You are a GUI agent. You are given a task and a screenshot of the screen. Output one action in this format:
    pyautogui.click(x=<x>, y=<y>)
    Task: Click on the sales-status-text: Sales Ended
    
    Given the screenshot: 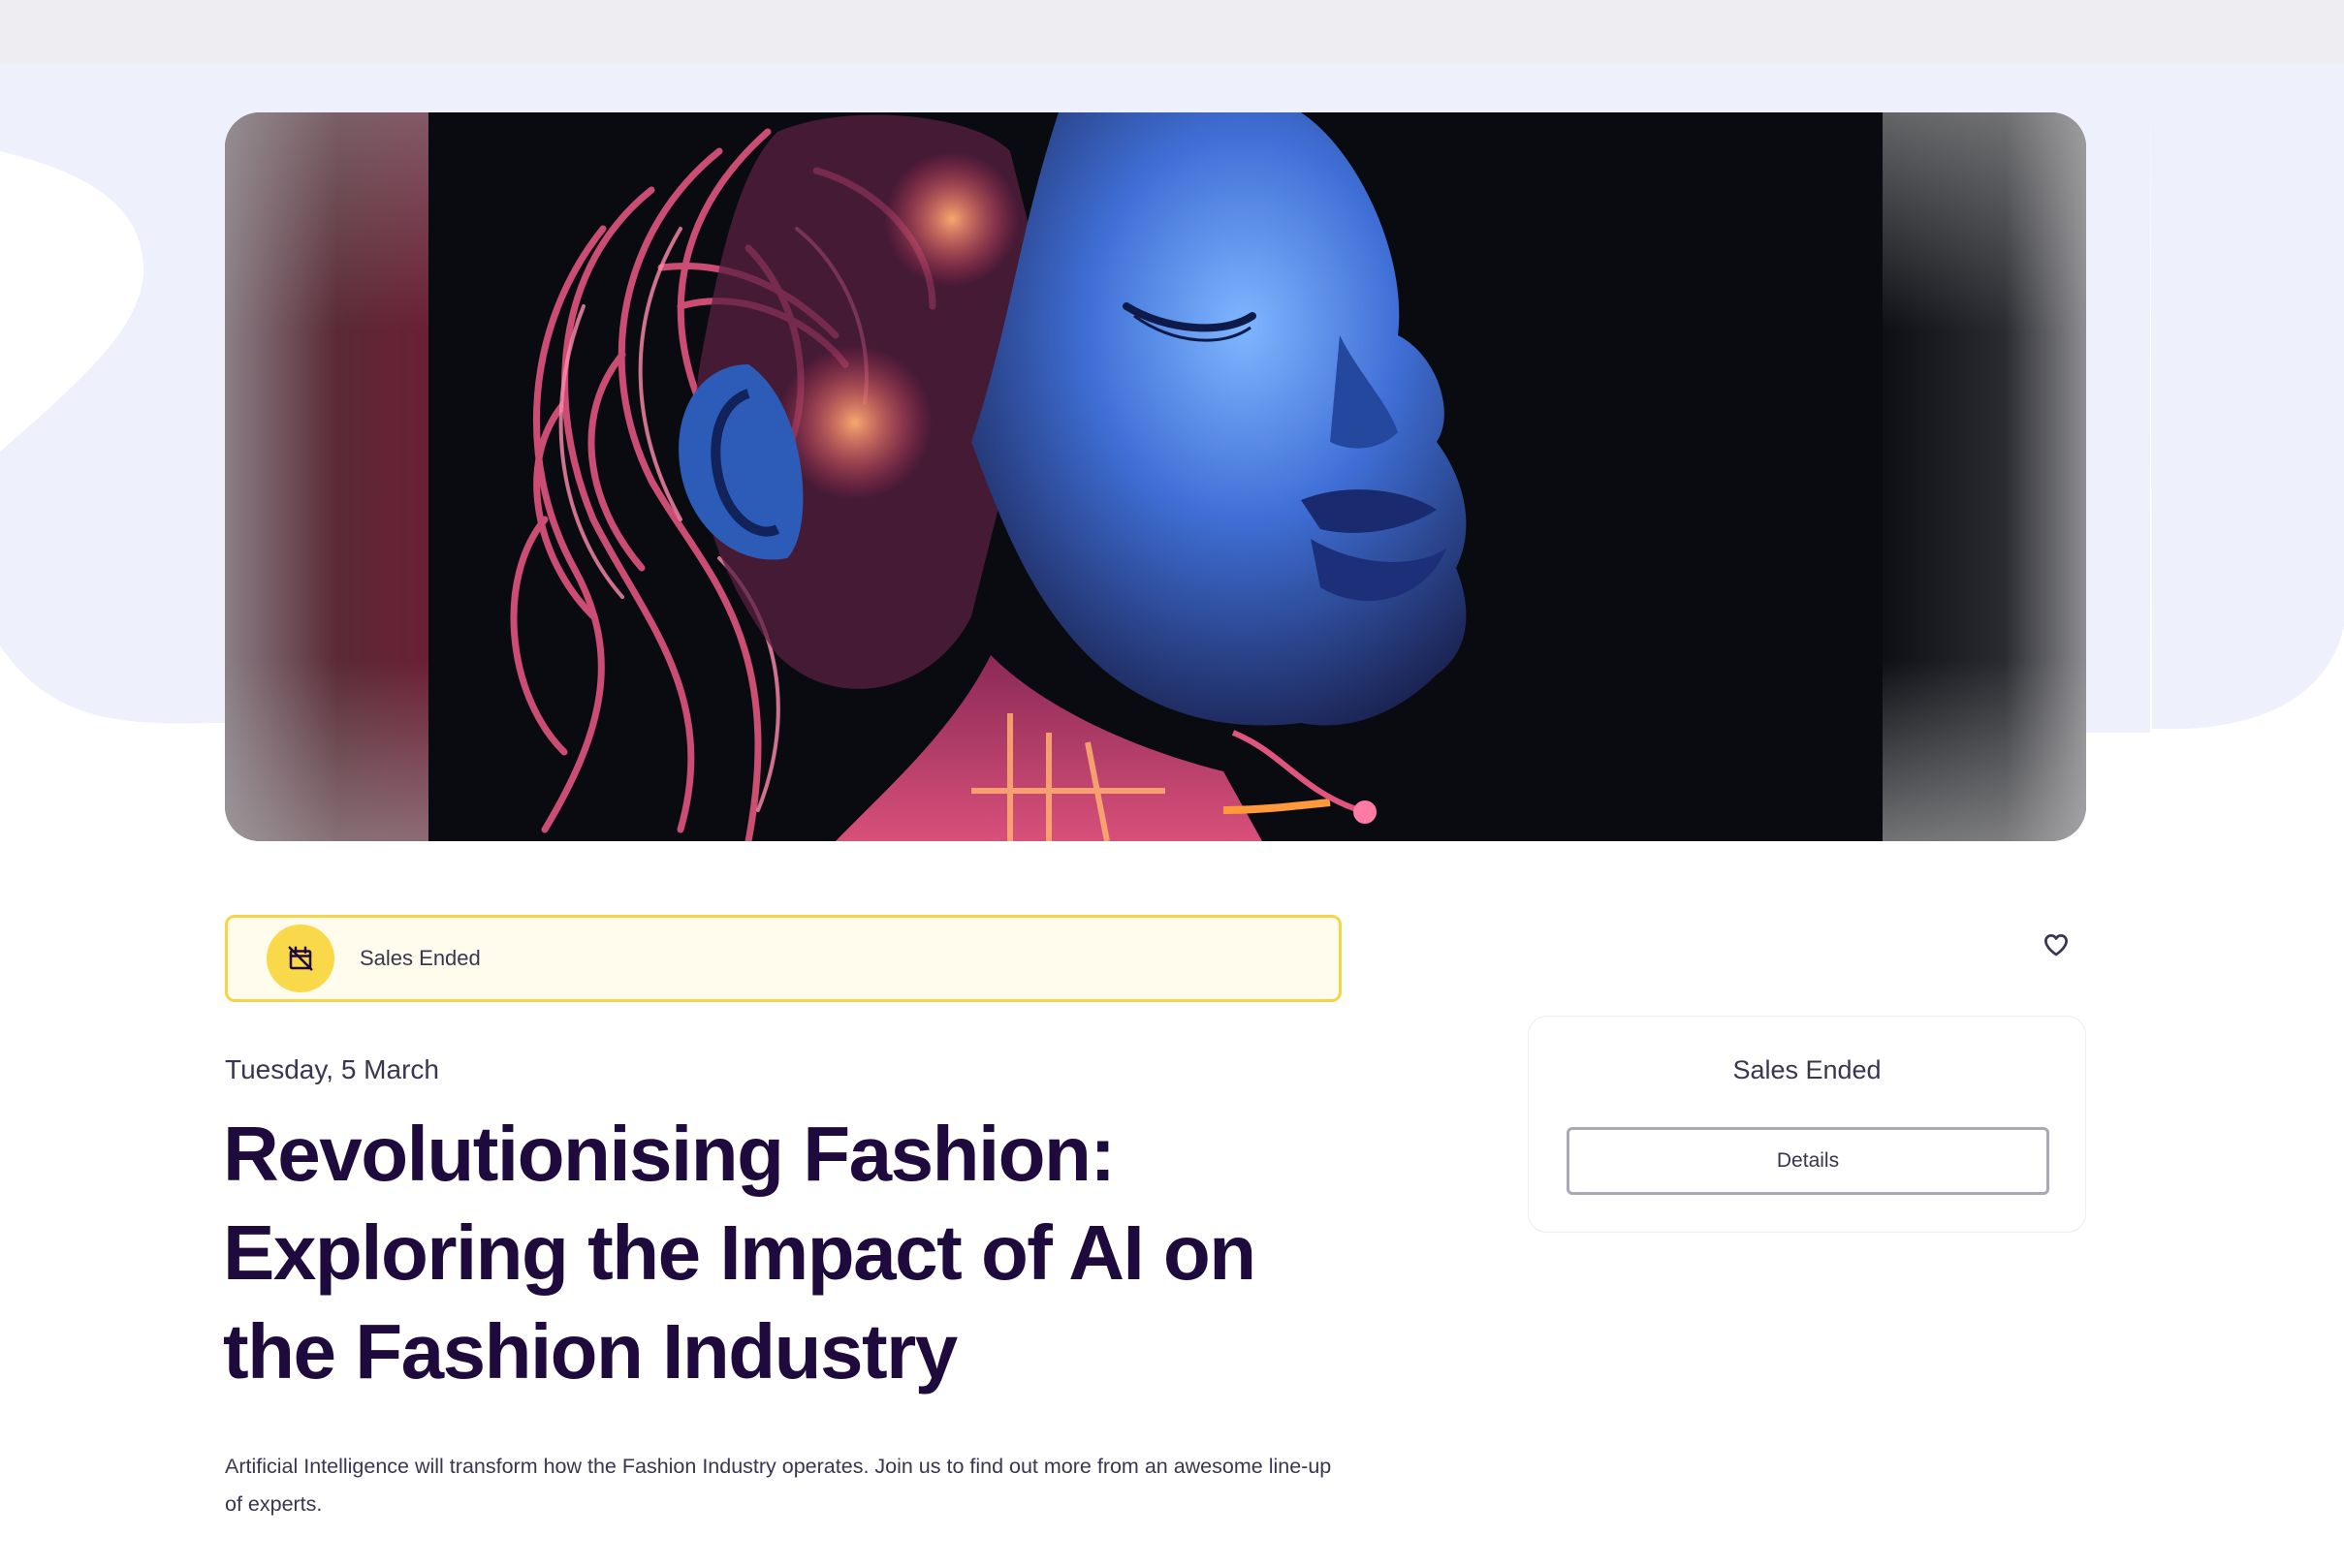 What is the action you would take?
    pyautogui.click(x=421, y=958)
    